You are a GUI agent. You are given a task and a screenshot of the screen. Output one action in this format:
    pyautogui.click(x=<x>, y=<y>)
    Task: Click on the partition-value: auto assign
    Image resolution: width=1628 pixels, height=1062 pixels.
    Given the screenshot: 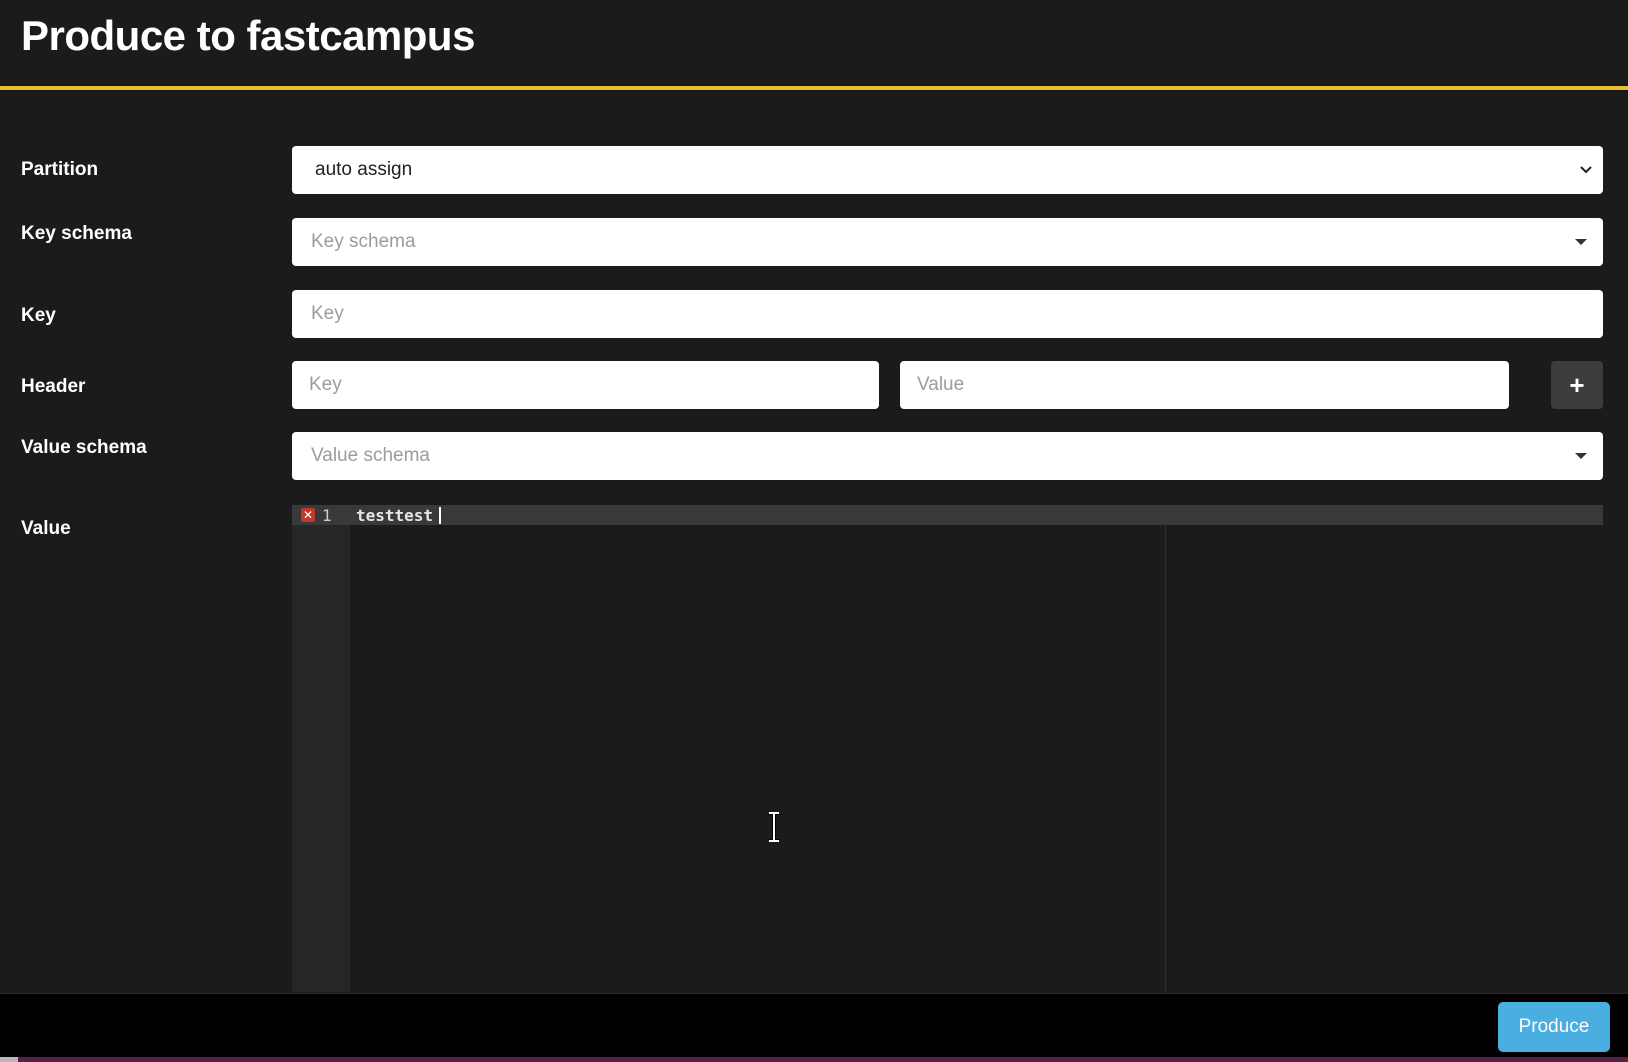 What is the action you would take?
    pyautogui.click(x=364, y=169)
    